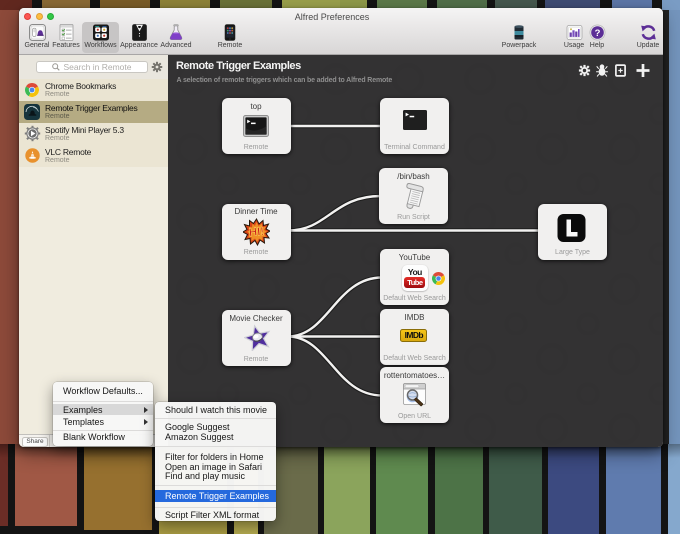 The width and height of the screenshot is (680, 534). I want to click on svg-text: HI!, so click(256, 232).